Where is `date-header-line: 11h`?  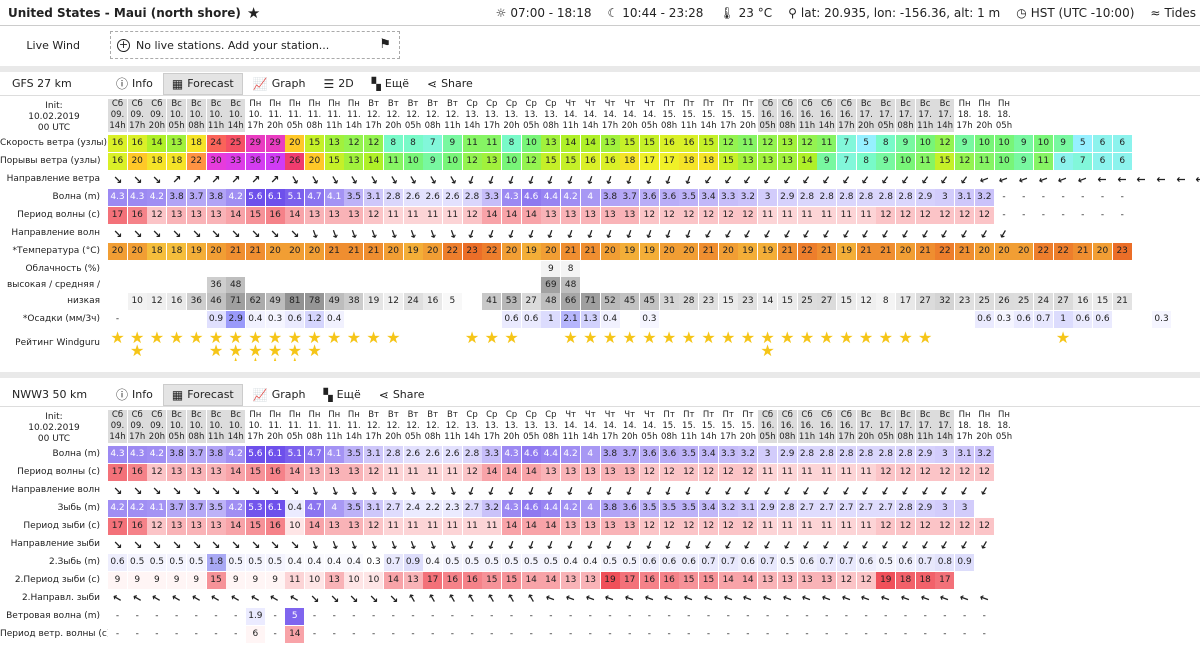
date-header-line: 11h is located at coordinates (807, 126).